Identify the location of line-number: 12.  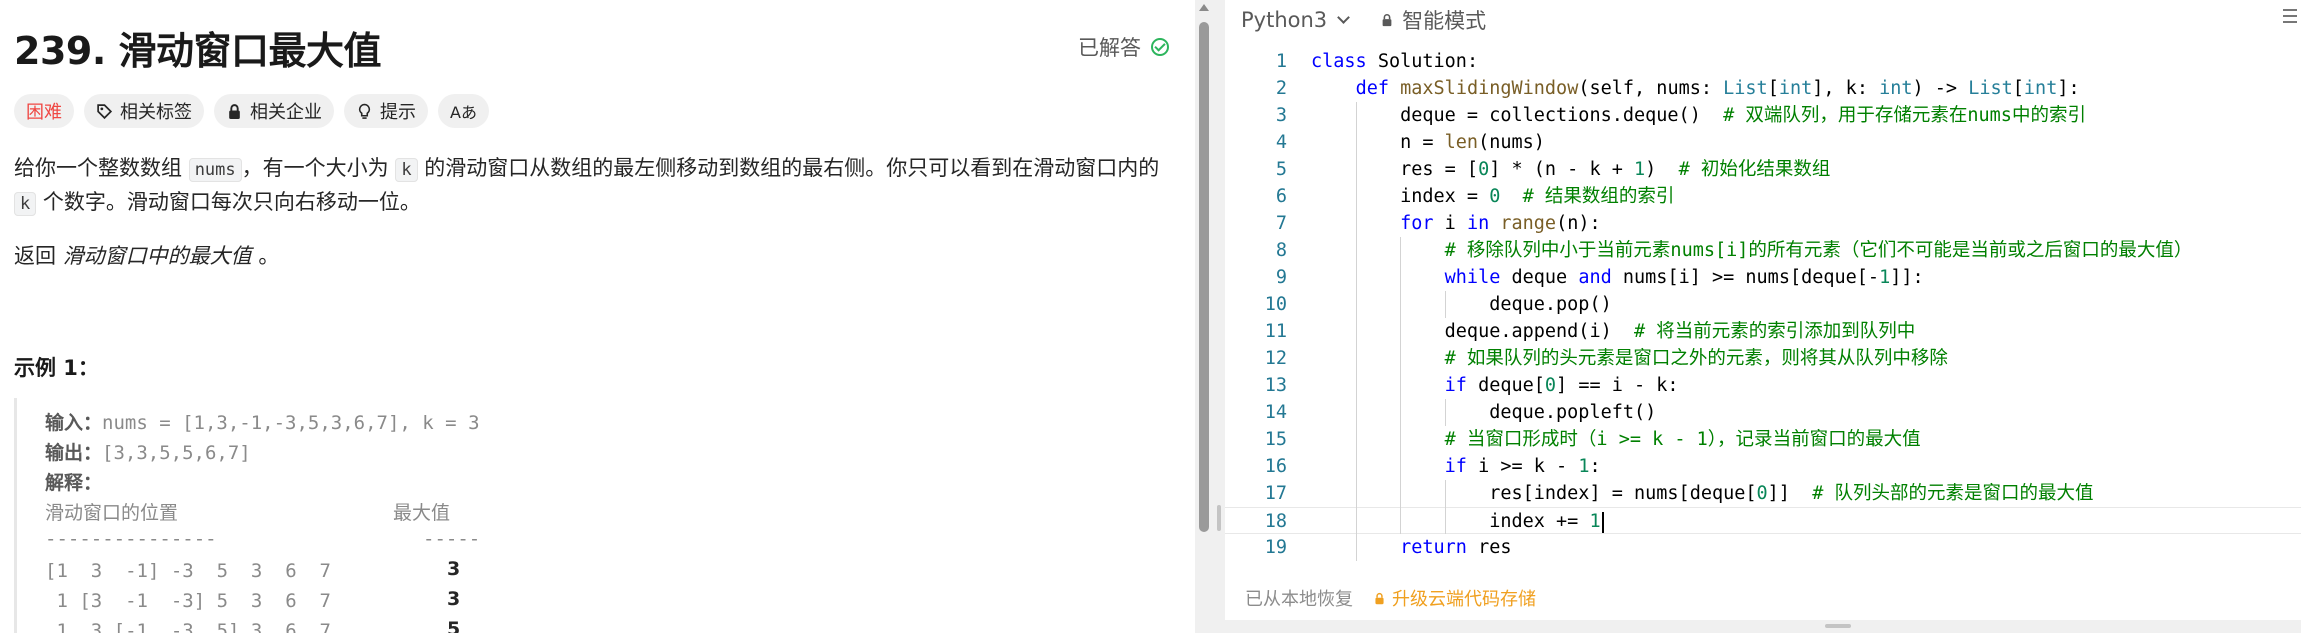
(1275, 358).